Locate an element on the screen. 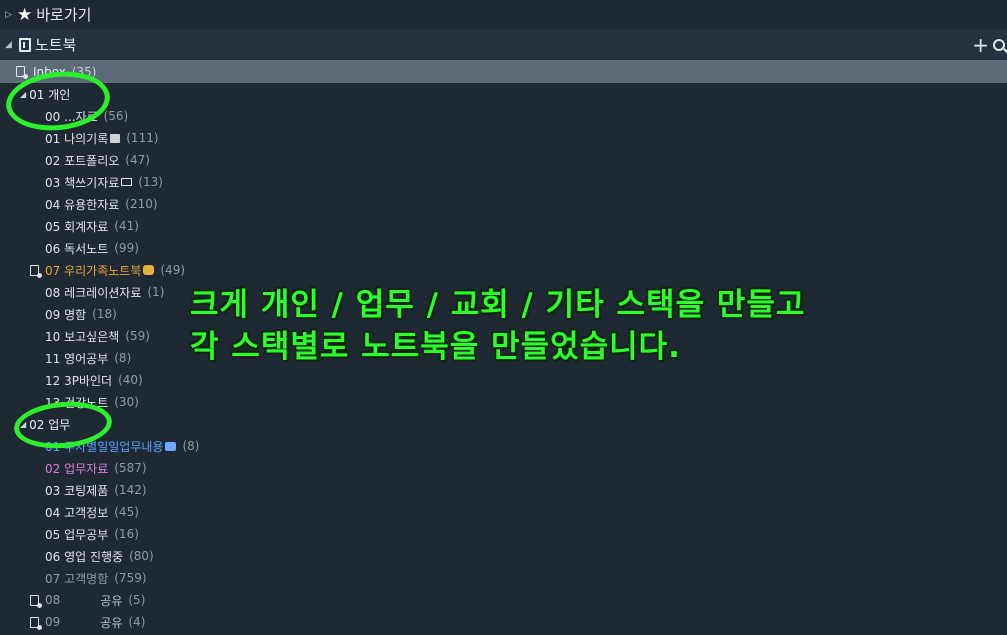  star-icon: ★ is located at coordinates (25, 14).